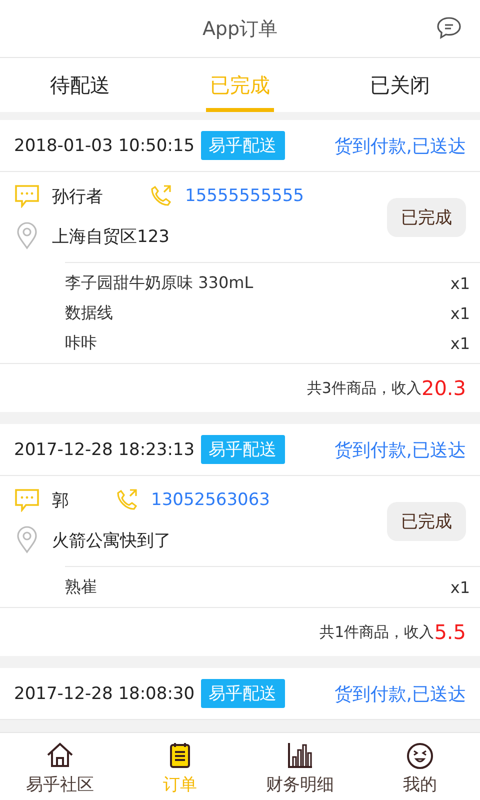 Image resolution: width=480 pixels, height=800 pixels. Describe the element at coordinates (377, 632) in the screenshot. I see `order-summary: 共1件商品，收入` at that location.